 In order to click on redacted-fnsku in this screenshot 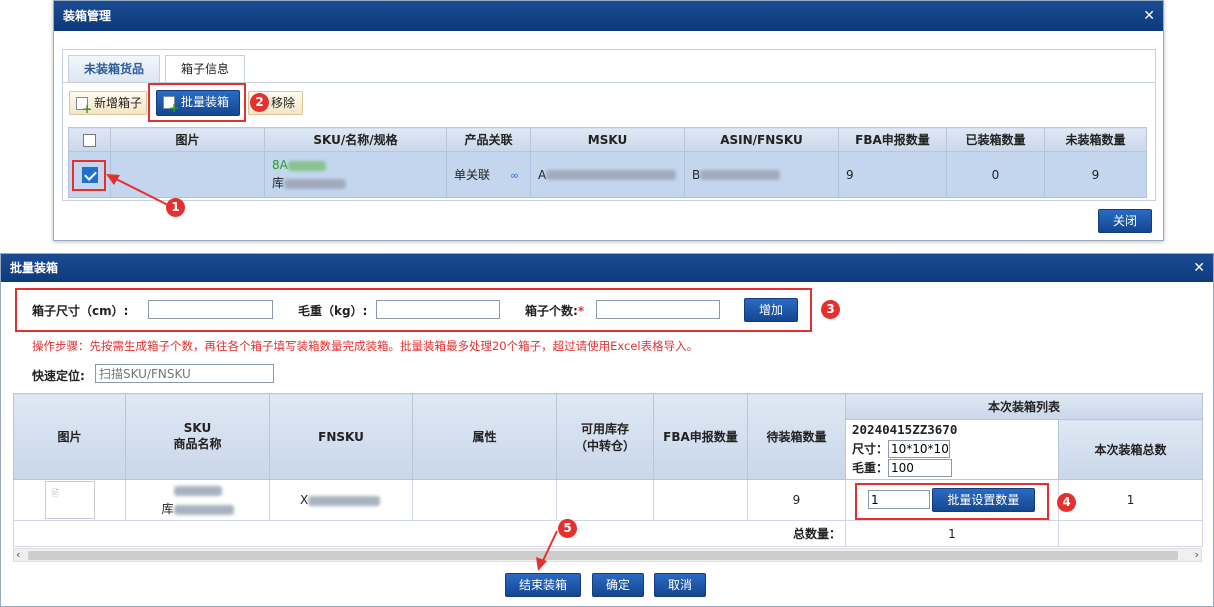, I will do `click(344, 500)`.